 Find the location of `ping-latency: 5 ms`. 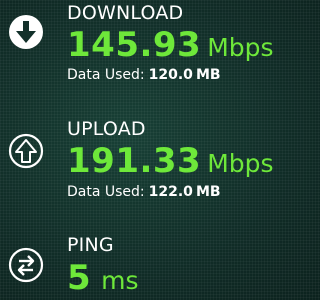

ping-latency: 5 ms is located at coordinates (103, 278).